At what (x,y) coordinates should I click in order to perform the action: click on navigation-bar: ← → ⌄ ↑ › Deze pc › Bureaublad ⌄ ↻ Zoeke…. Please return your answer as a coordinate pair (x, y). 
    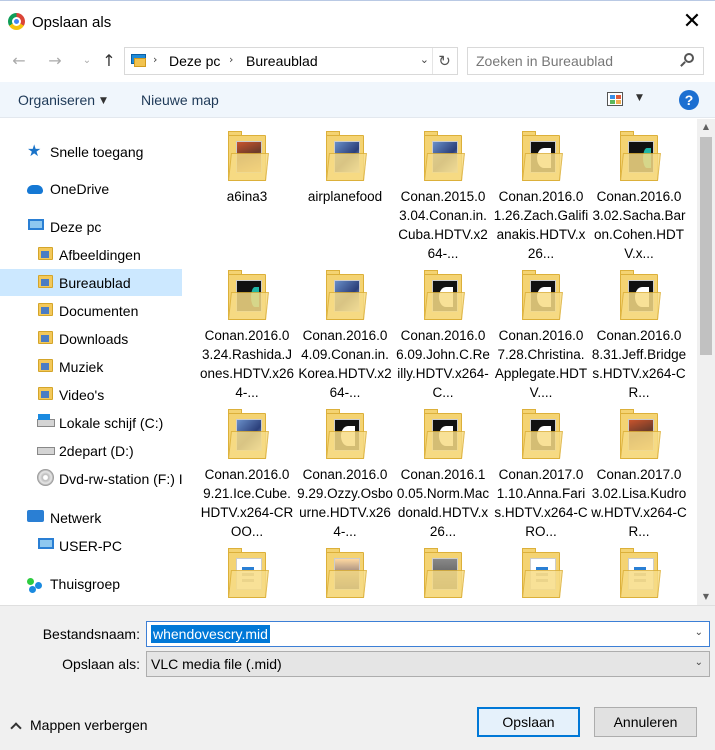
    Looking at the image, I should click on (357, 61).